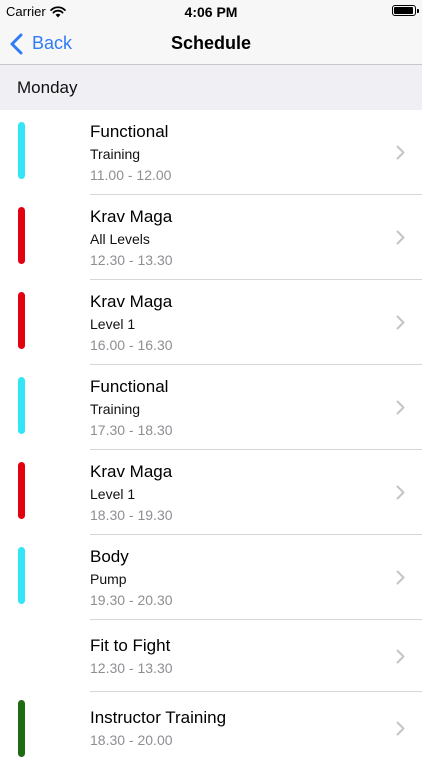  I want to click on class-time: 19.30 - 20.30, so click(131, 600).